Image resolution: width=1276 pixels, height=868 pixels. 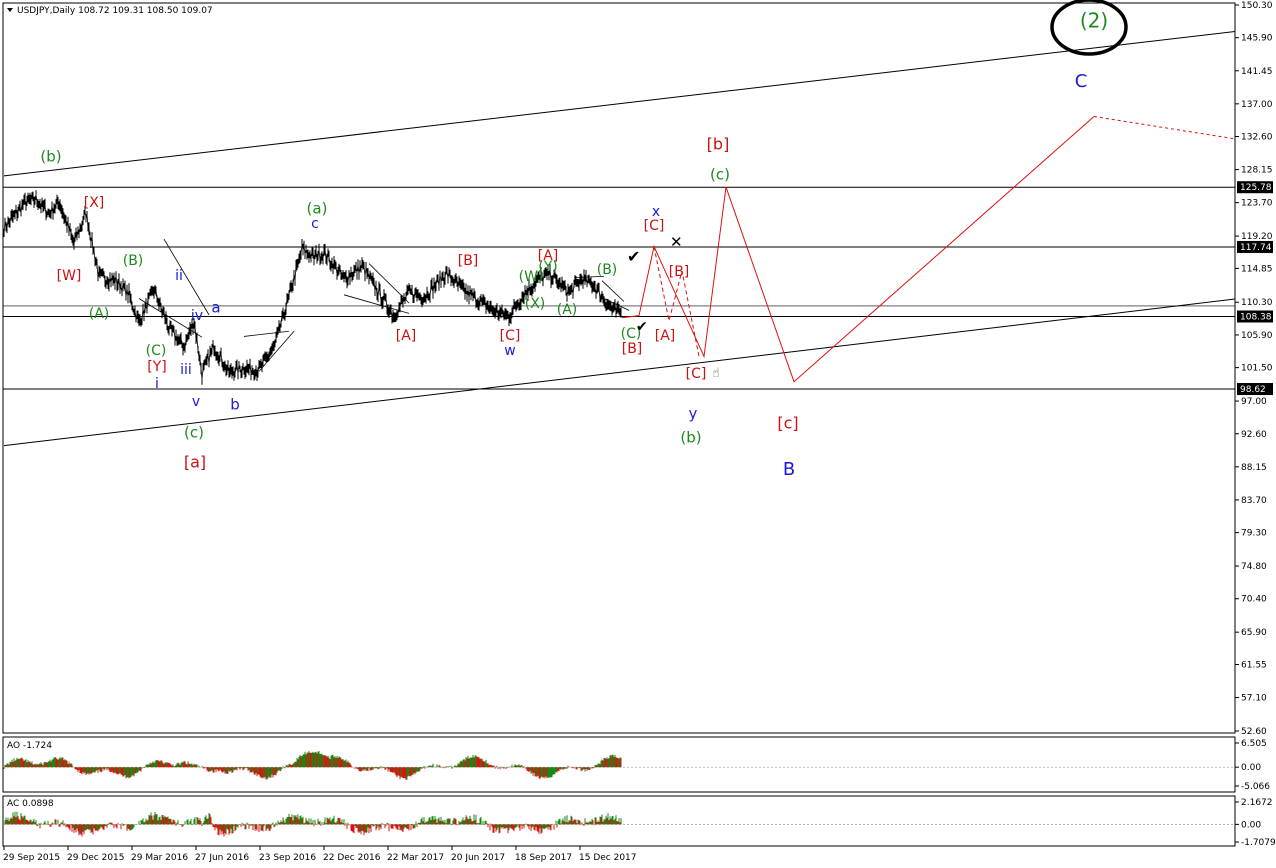 What do you see at coordinates (1257, 138) in the screenshot?
I see `price-tick-label: 132.60` at bounding box center [1257, 138].